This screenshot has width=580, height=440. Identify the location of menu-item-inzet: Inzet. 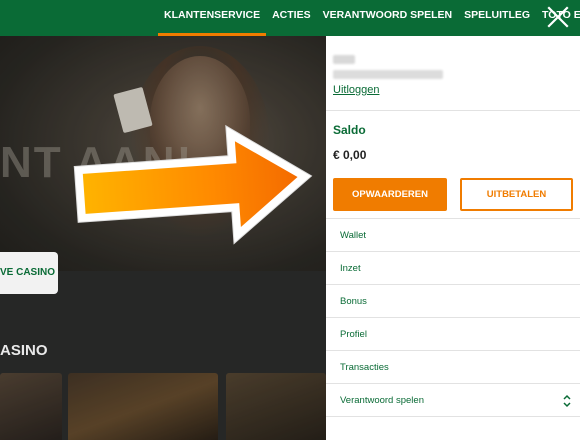
(453, 268).